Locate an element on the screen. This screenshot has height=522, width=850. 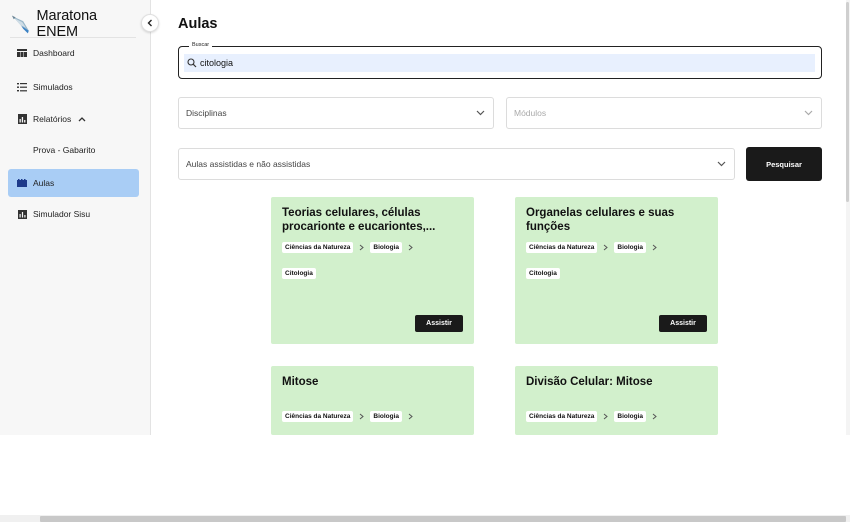
brand: Maratona ENEM is located at coordinates (73, 23).